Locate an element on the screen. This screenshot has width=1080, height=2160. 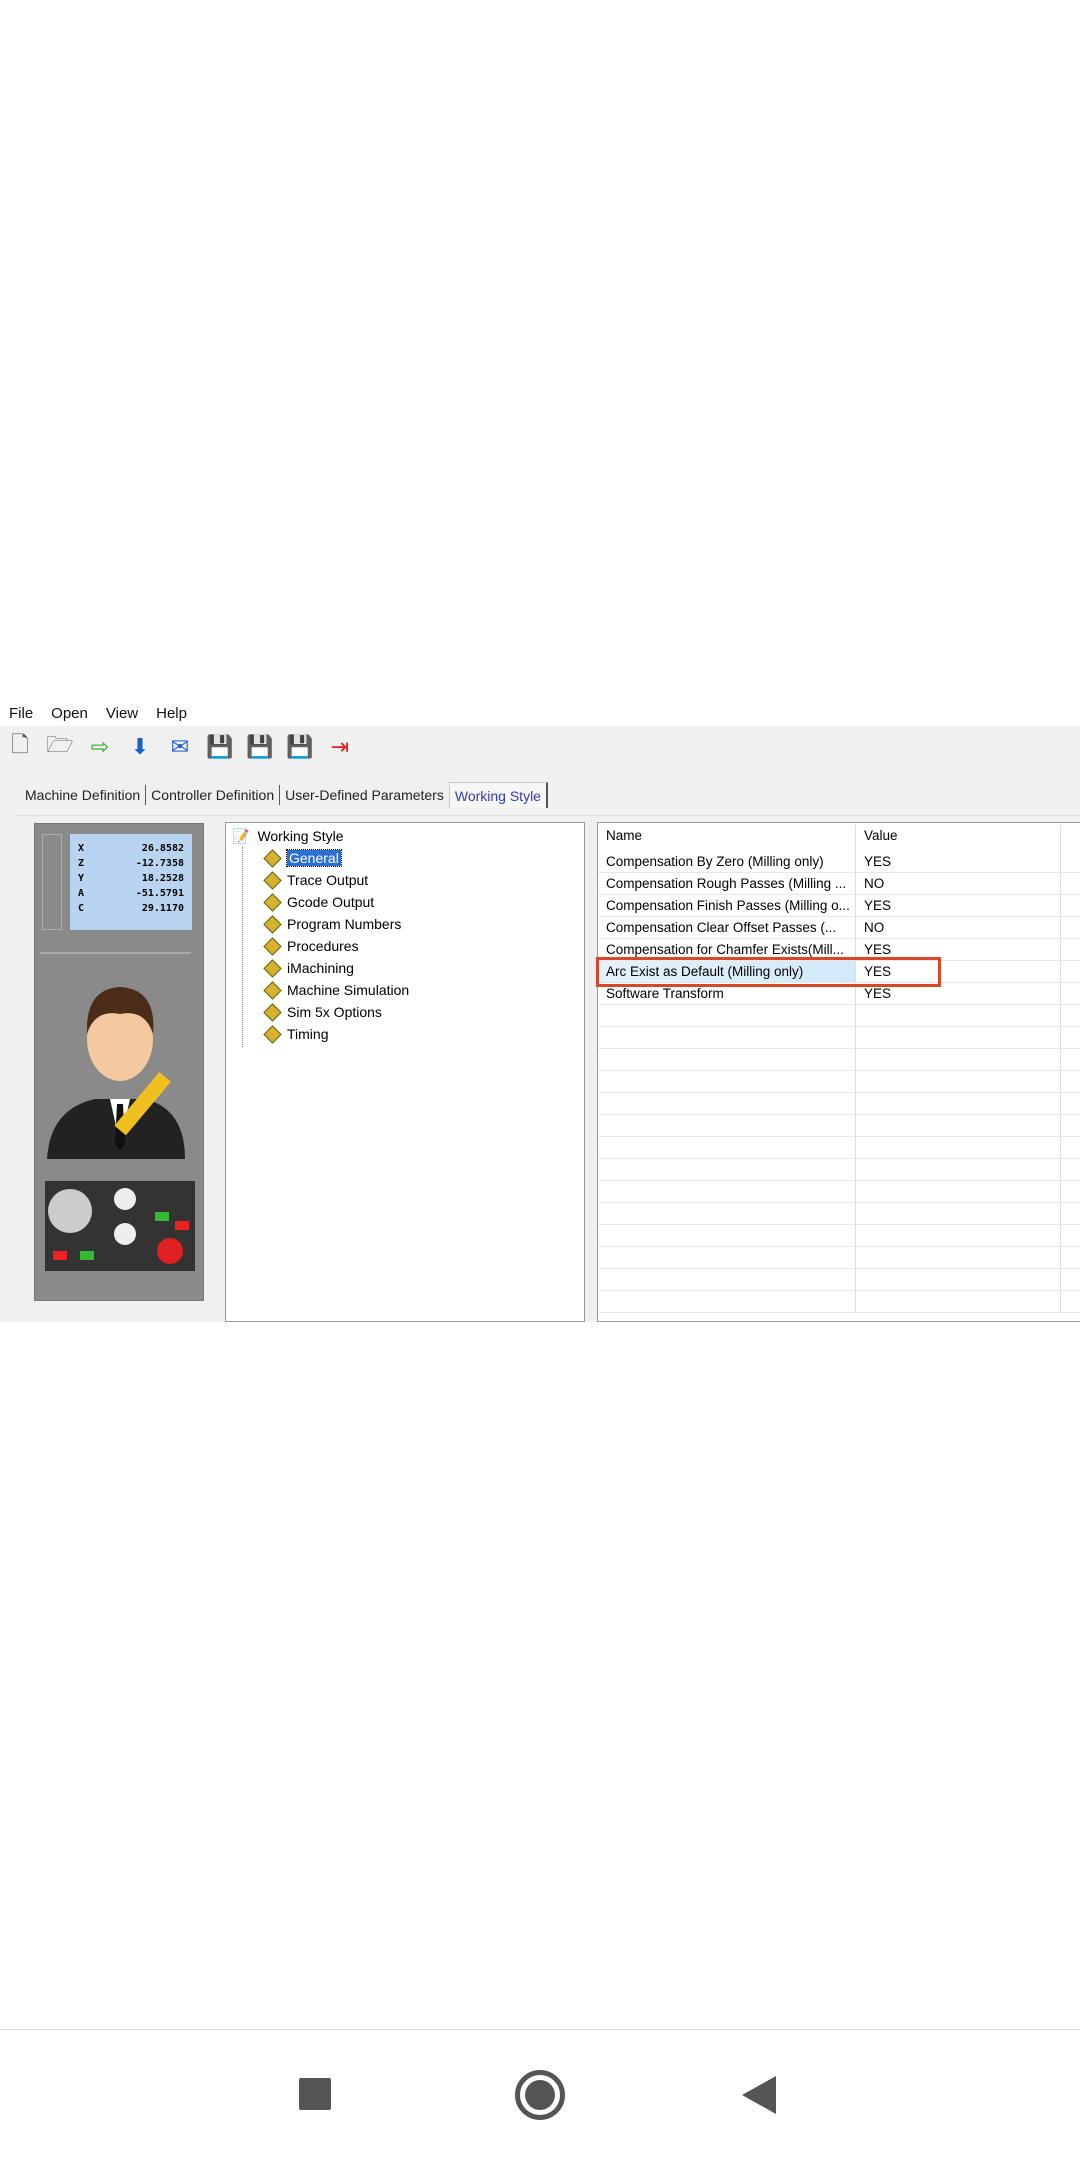
import-icon: ⇨ is located at coordinates (100, 747).